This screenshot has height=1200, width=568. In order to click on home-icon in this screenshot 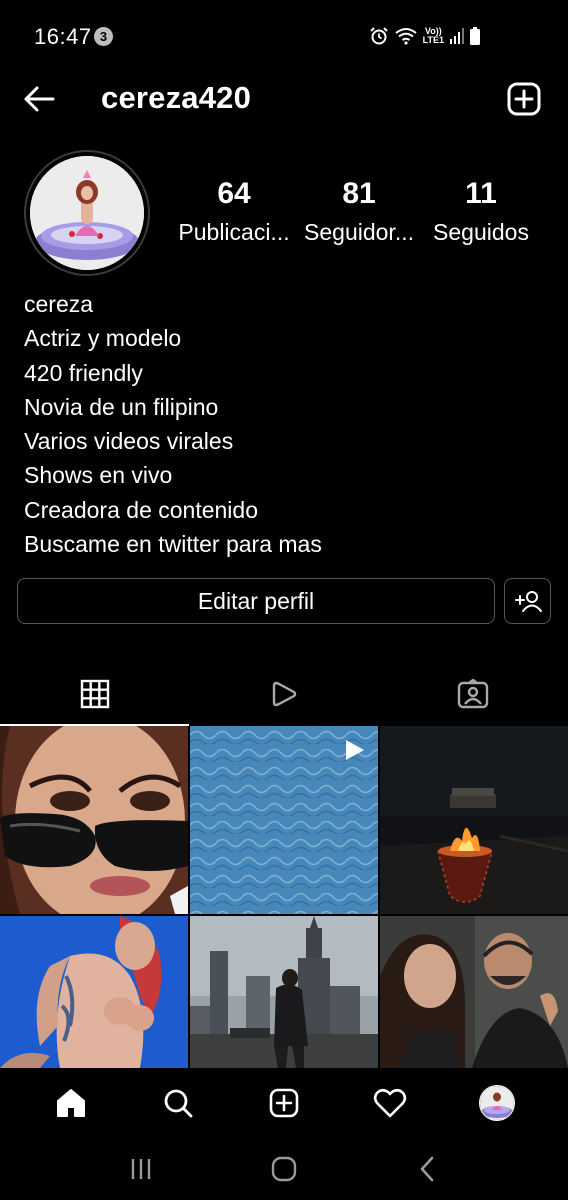, I will do `click(71, 1103)`.